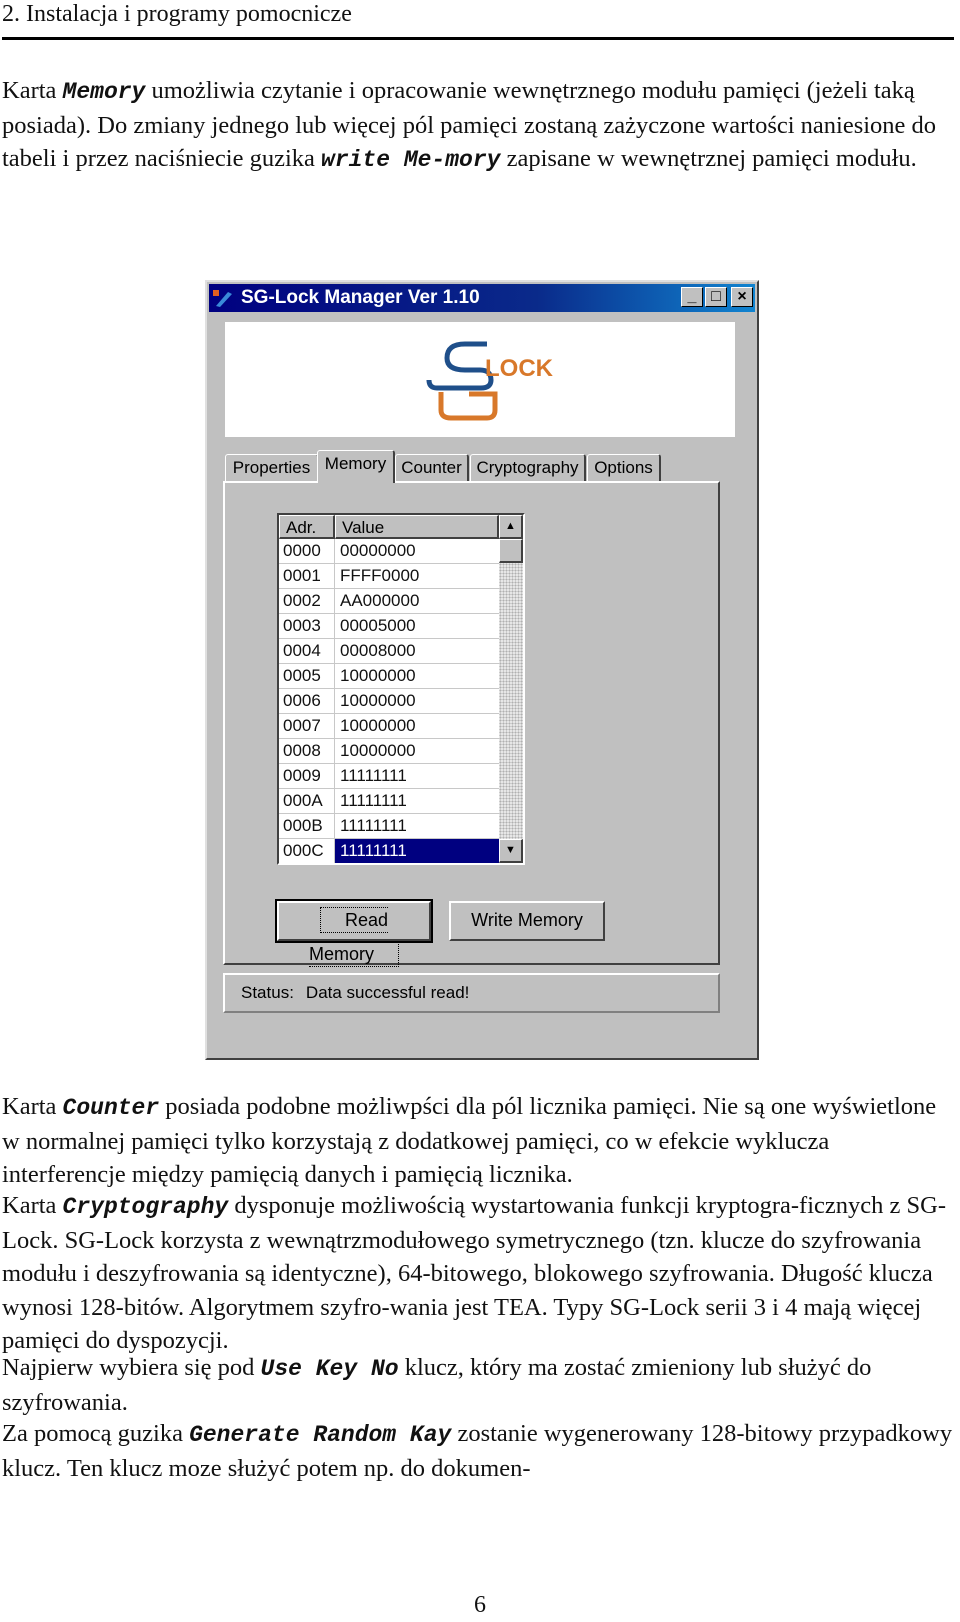  I want to click on text: zapisane w wewnętrznej pamięci modułu., so click(708, 159).